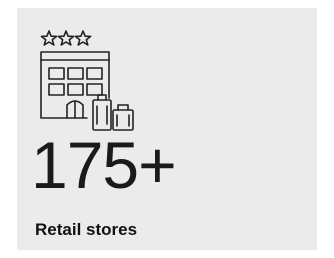  What do you see at coordinates (104, 165) in the screenshot?
I see `stat-value: 175+` at bounding box center [104, 165].